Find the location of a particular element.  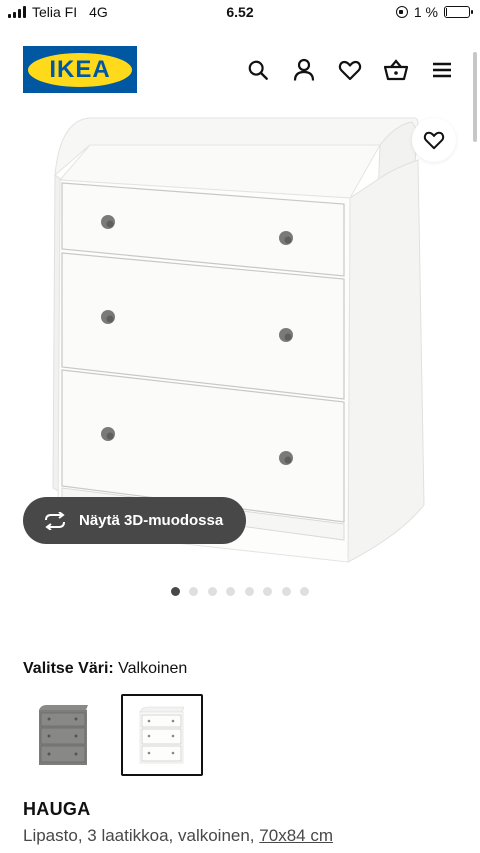

header: IKEA is located at coordinates (240, 70).